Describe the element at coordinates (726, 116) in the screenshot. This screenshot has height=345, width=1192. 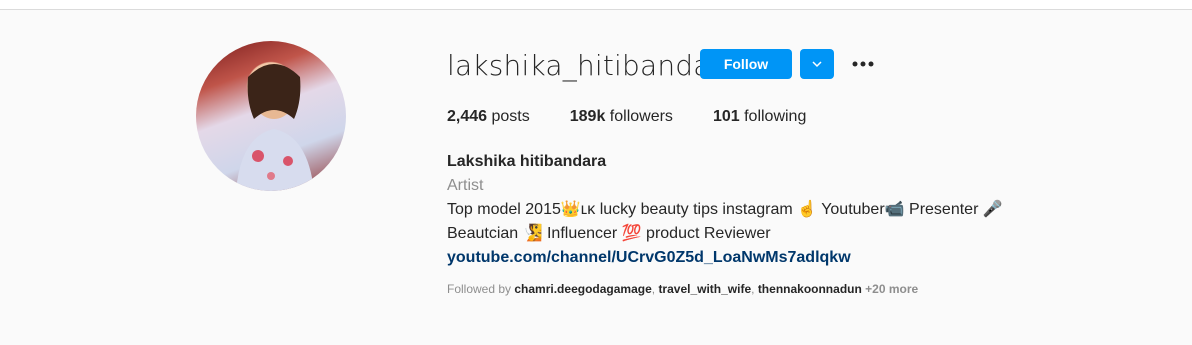
I see `following-count: 101` at that location.